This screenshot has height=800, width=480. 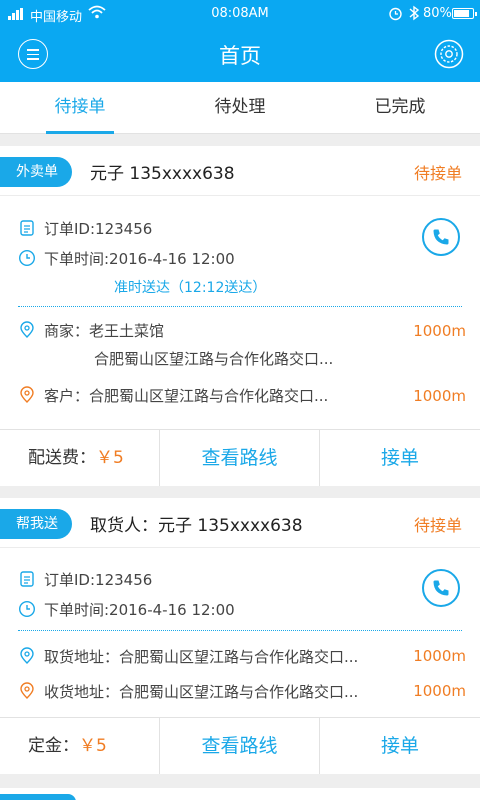 What do you see at coordinates (162, 174) in the screenshot?
I see `order-contact: 元子 135xxxx638` at bounding box center [162, 174].